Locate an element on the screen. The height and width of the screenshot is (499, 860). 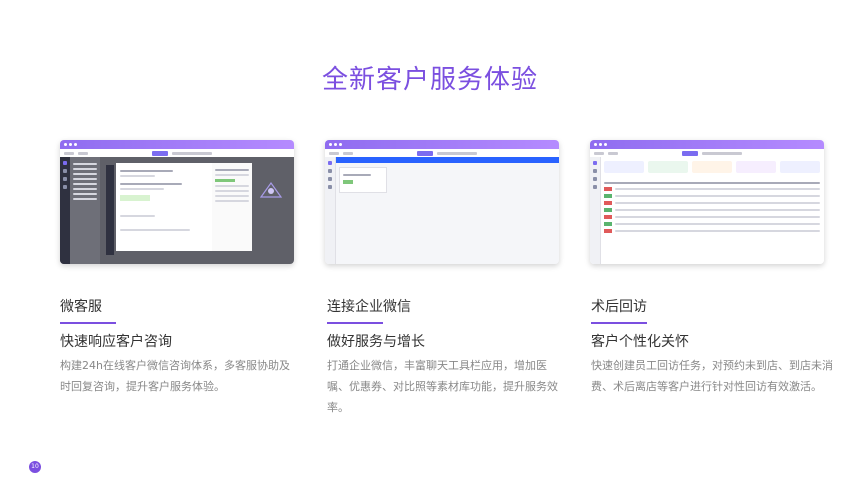
screenshot-followup is located at coordinates (707, 202).